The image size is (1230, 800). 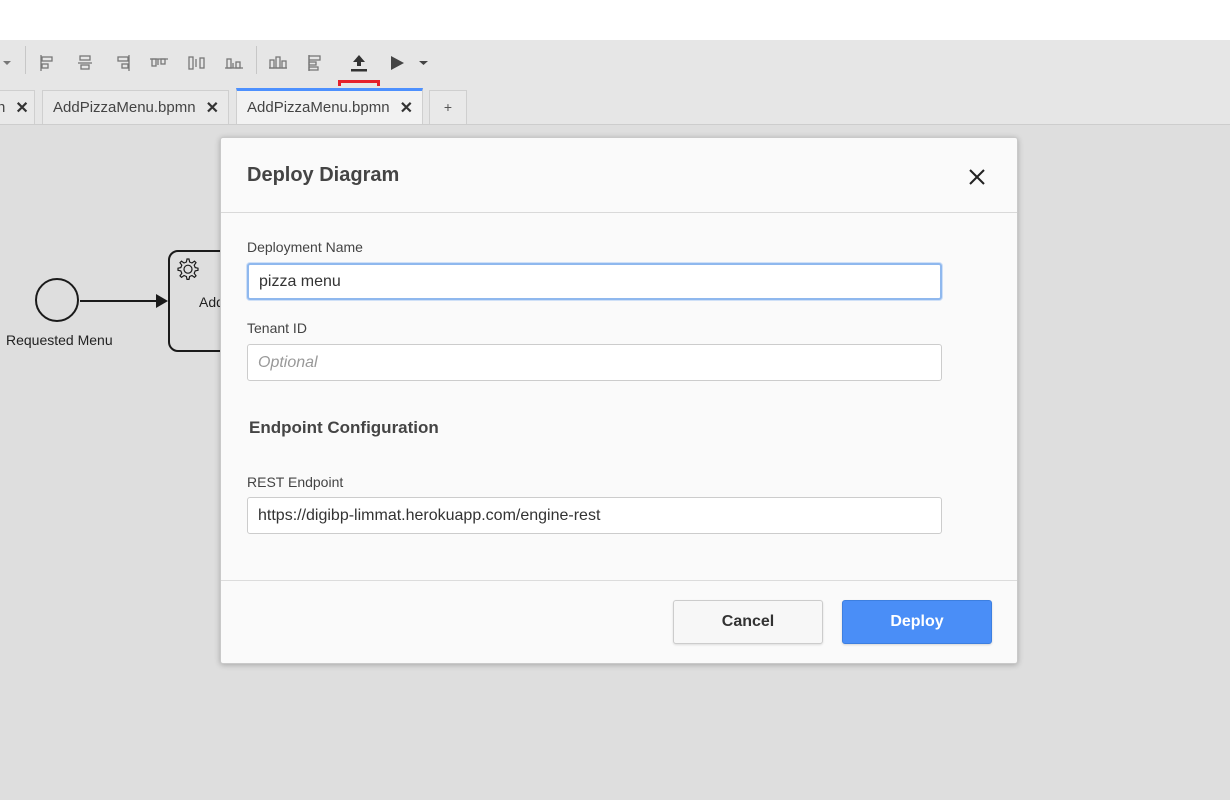 What do you see at coordinates (85, 63) in the screenshot?
I see `align-center-icon` at bounding box center [85, 63].